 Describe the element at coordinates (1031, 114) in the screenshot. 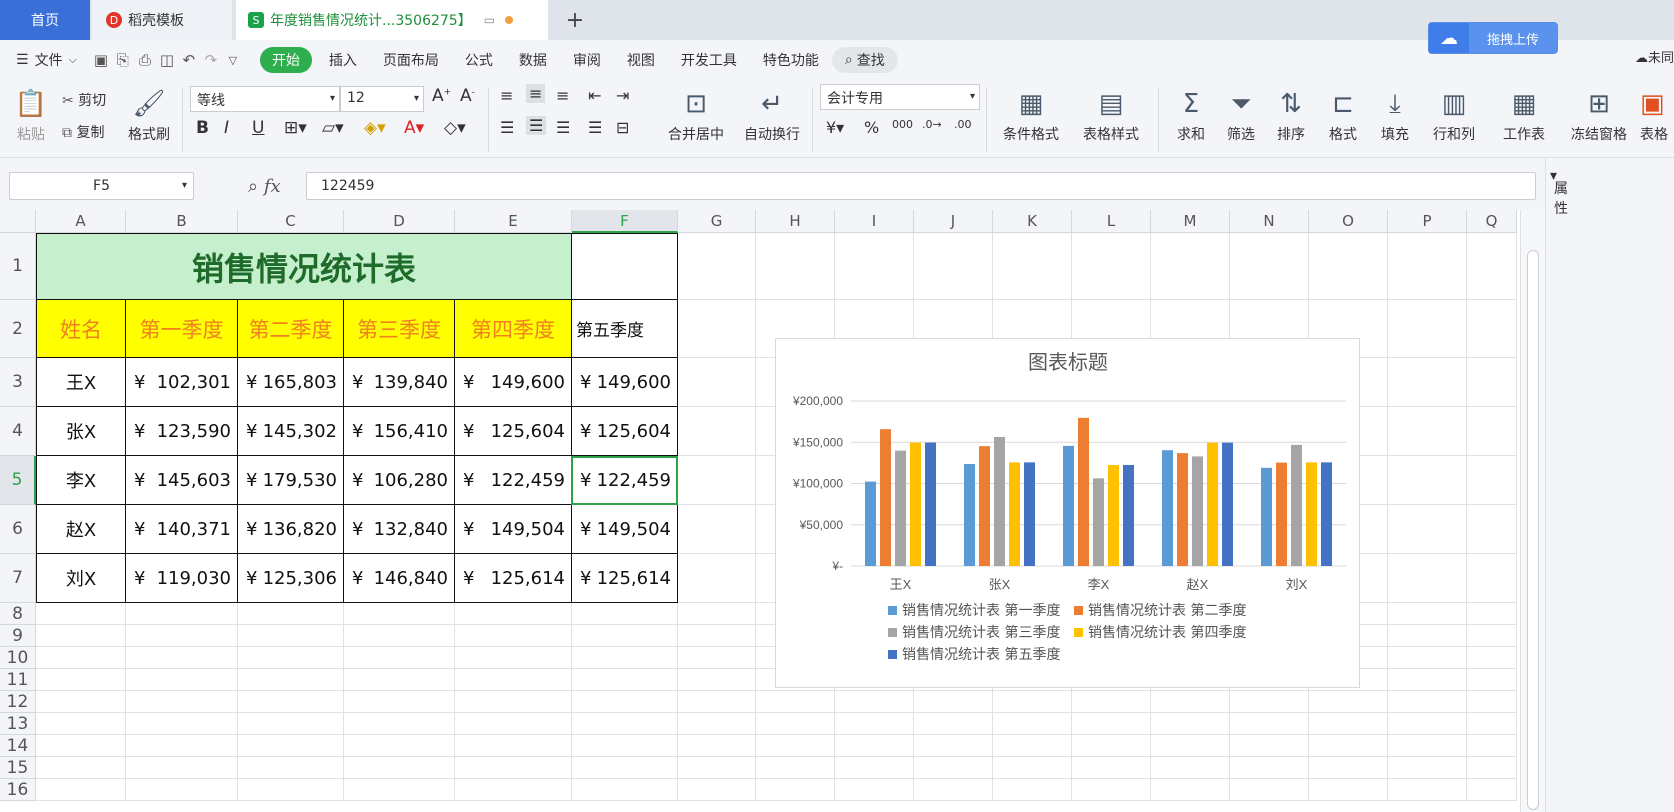

I see `conditional-format-button: ▦ 条件格式` at that location.